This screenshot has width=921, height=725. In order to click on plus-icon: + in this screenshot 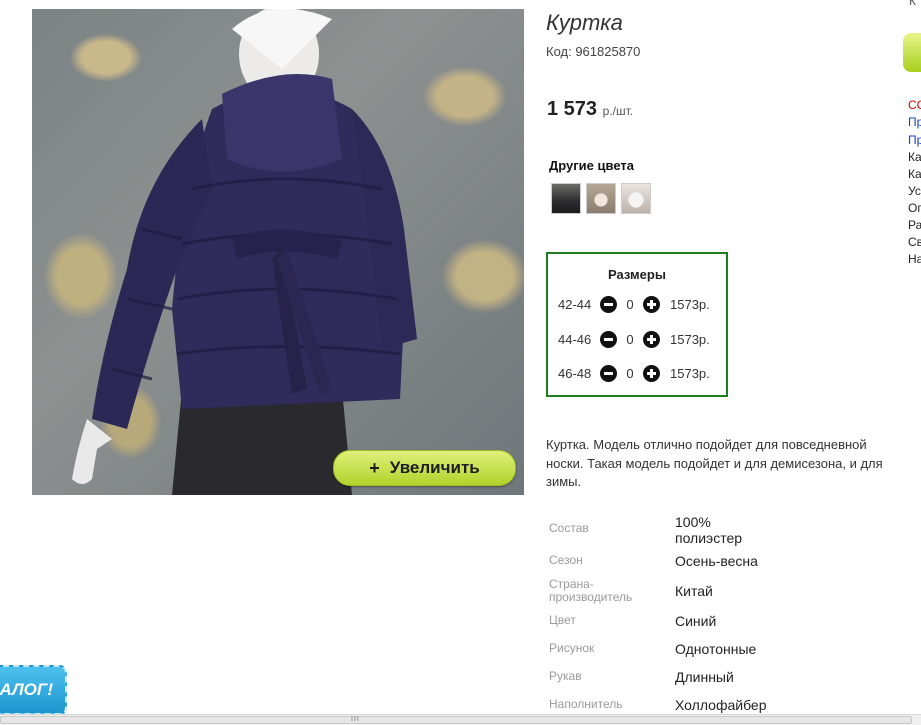, I will do `click(374, 467)`.